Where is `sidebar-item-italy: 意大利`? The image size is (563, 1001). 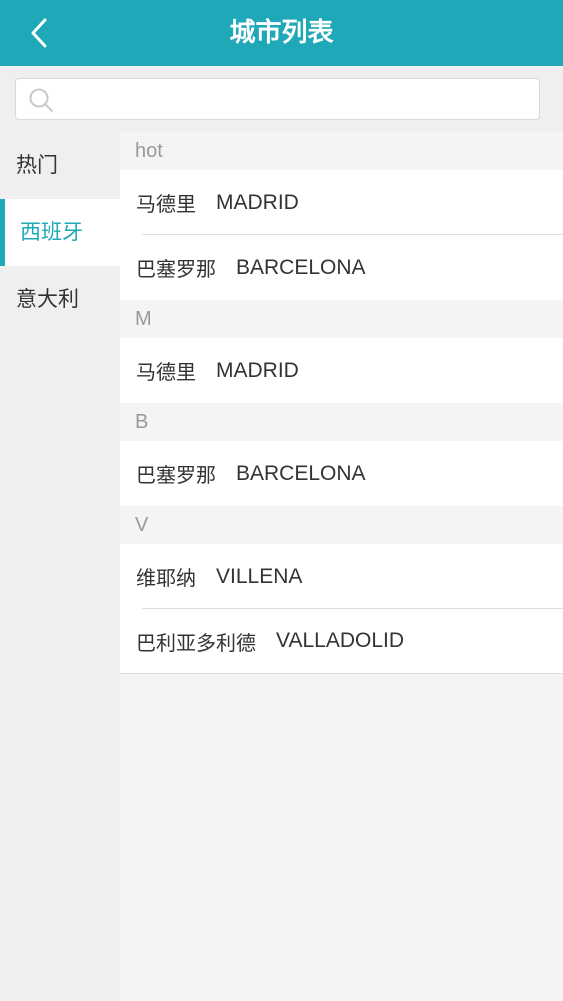 sidebar-item-italy: 意大利 is located at coordinates (60, 299).